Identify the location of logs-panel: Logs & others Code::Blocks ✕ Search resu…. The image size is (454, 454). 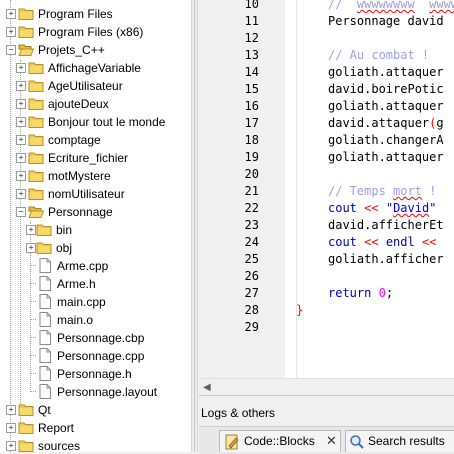
(326, 424).